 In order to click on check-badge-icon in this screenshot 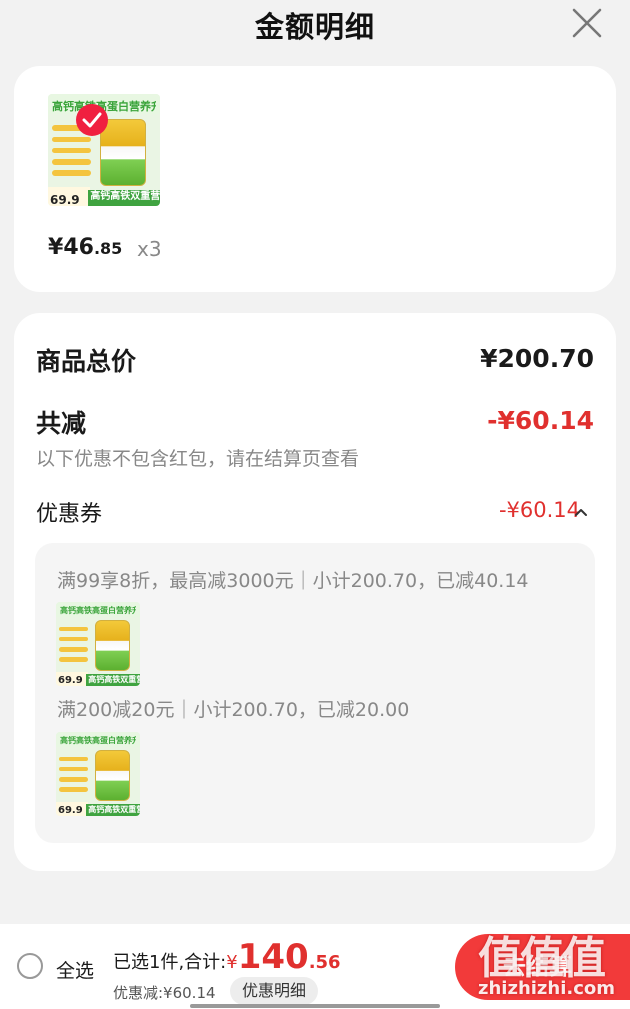, I will do `click(92, 120)`.